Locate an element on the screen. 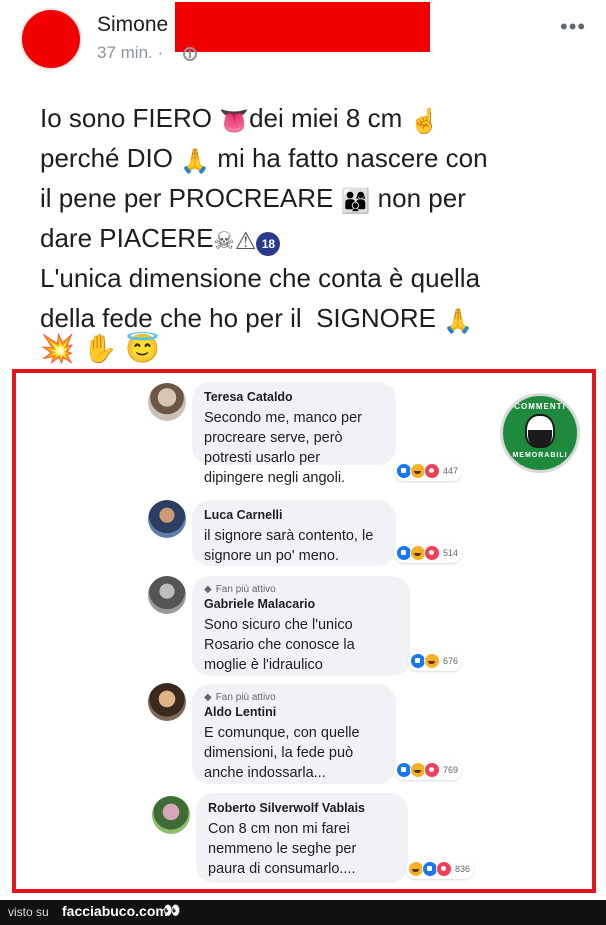 The height and width of the screenshot is (925, 606). reaction-count: 769 is located at coordinates (451, 770).